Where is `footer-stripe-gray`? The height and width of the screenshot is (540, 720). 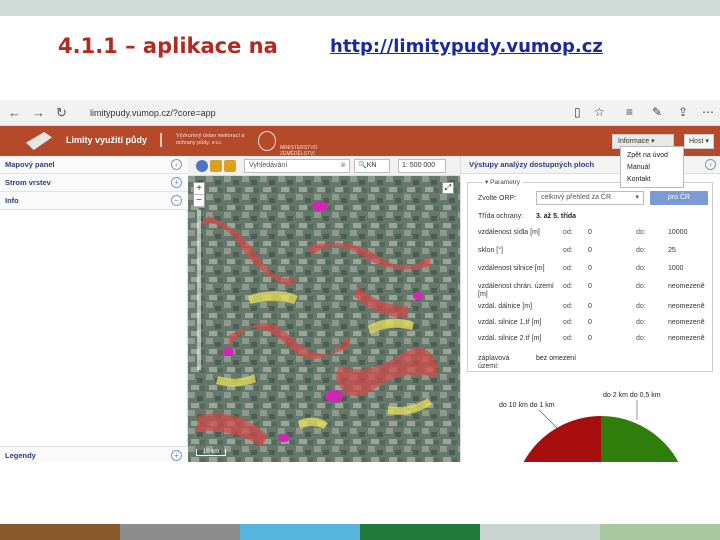 footer-stripe-gray is located at coordinates (180, 532).